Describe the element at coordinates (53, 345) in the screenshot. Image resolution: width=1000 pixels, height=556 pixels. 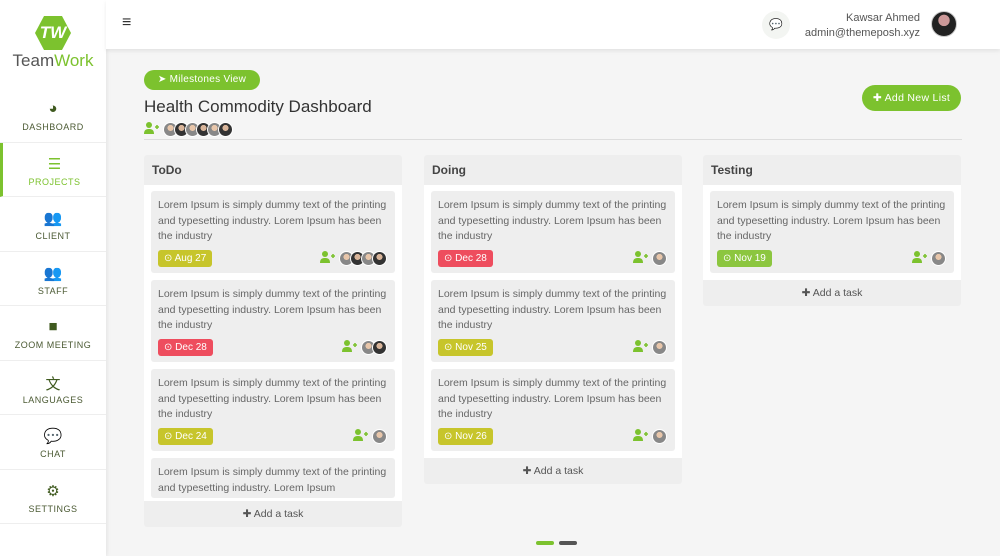
I see `sidebar-item-label: ZOOM MEETING` at that location.